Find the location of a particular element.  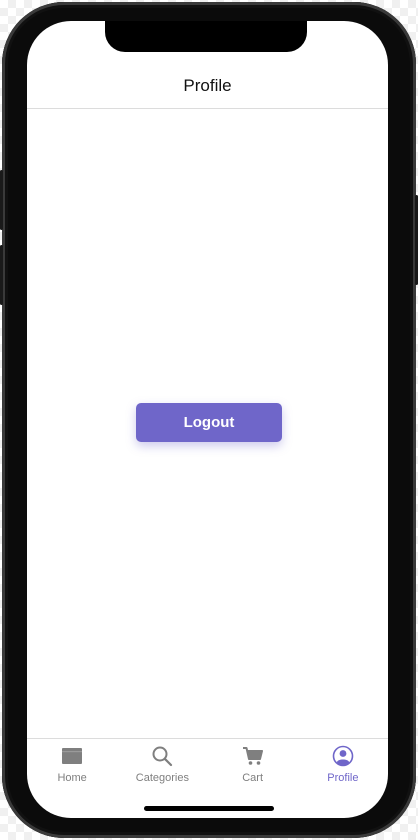

phone-side-button-left is located at coordinates (1, 200).